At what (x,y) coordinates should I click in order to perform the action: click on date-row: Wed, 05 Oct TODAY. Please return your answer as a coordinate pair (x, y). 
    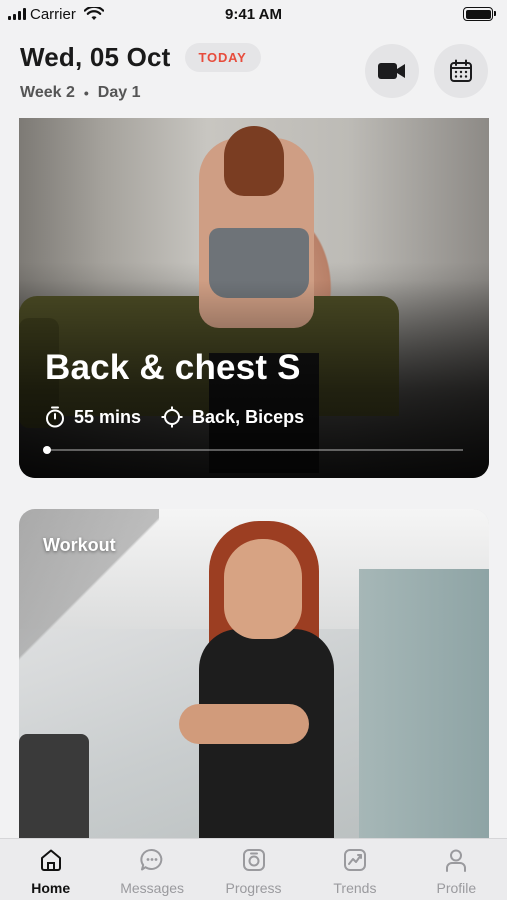
    Looking at the image, I should click on (140, 57).